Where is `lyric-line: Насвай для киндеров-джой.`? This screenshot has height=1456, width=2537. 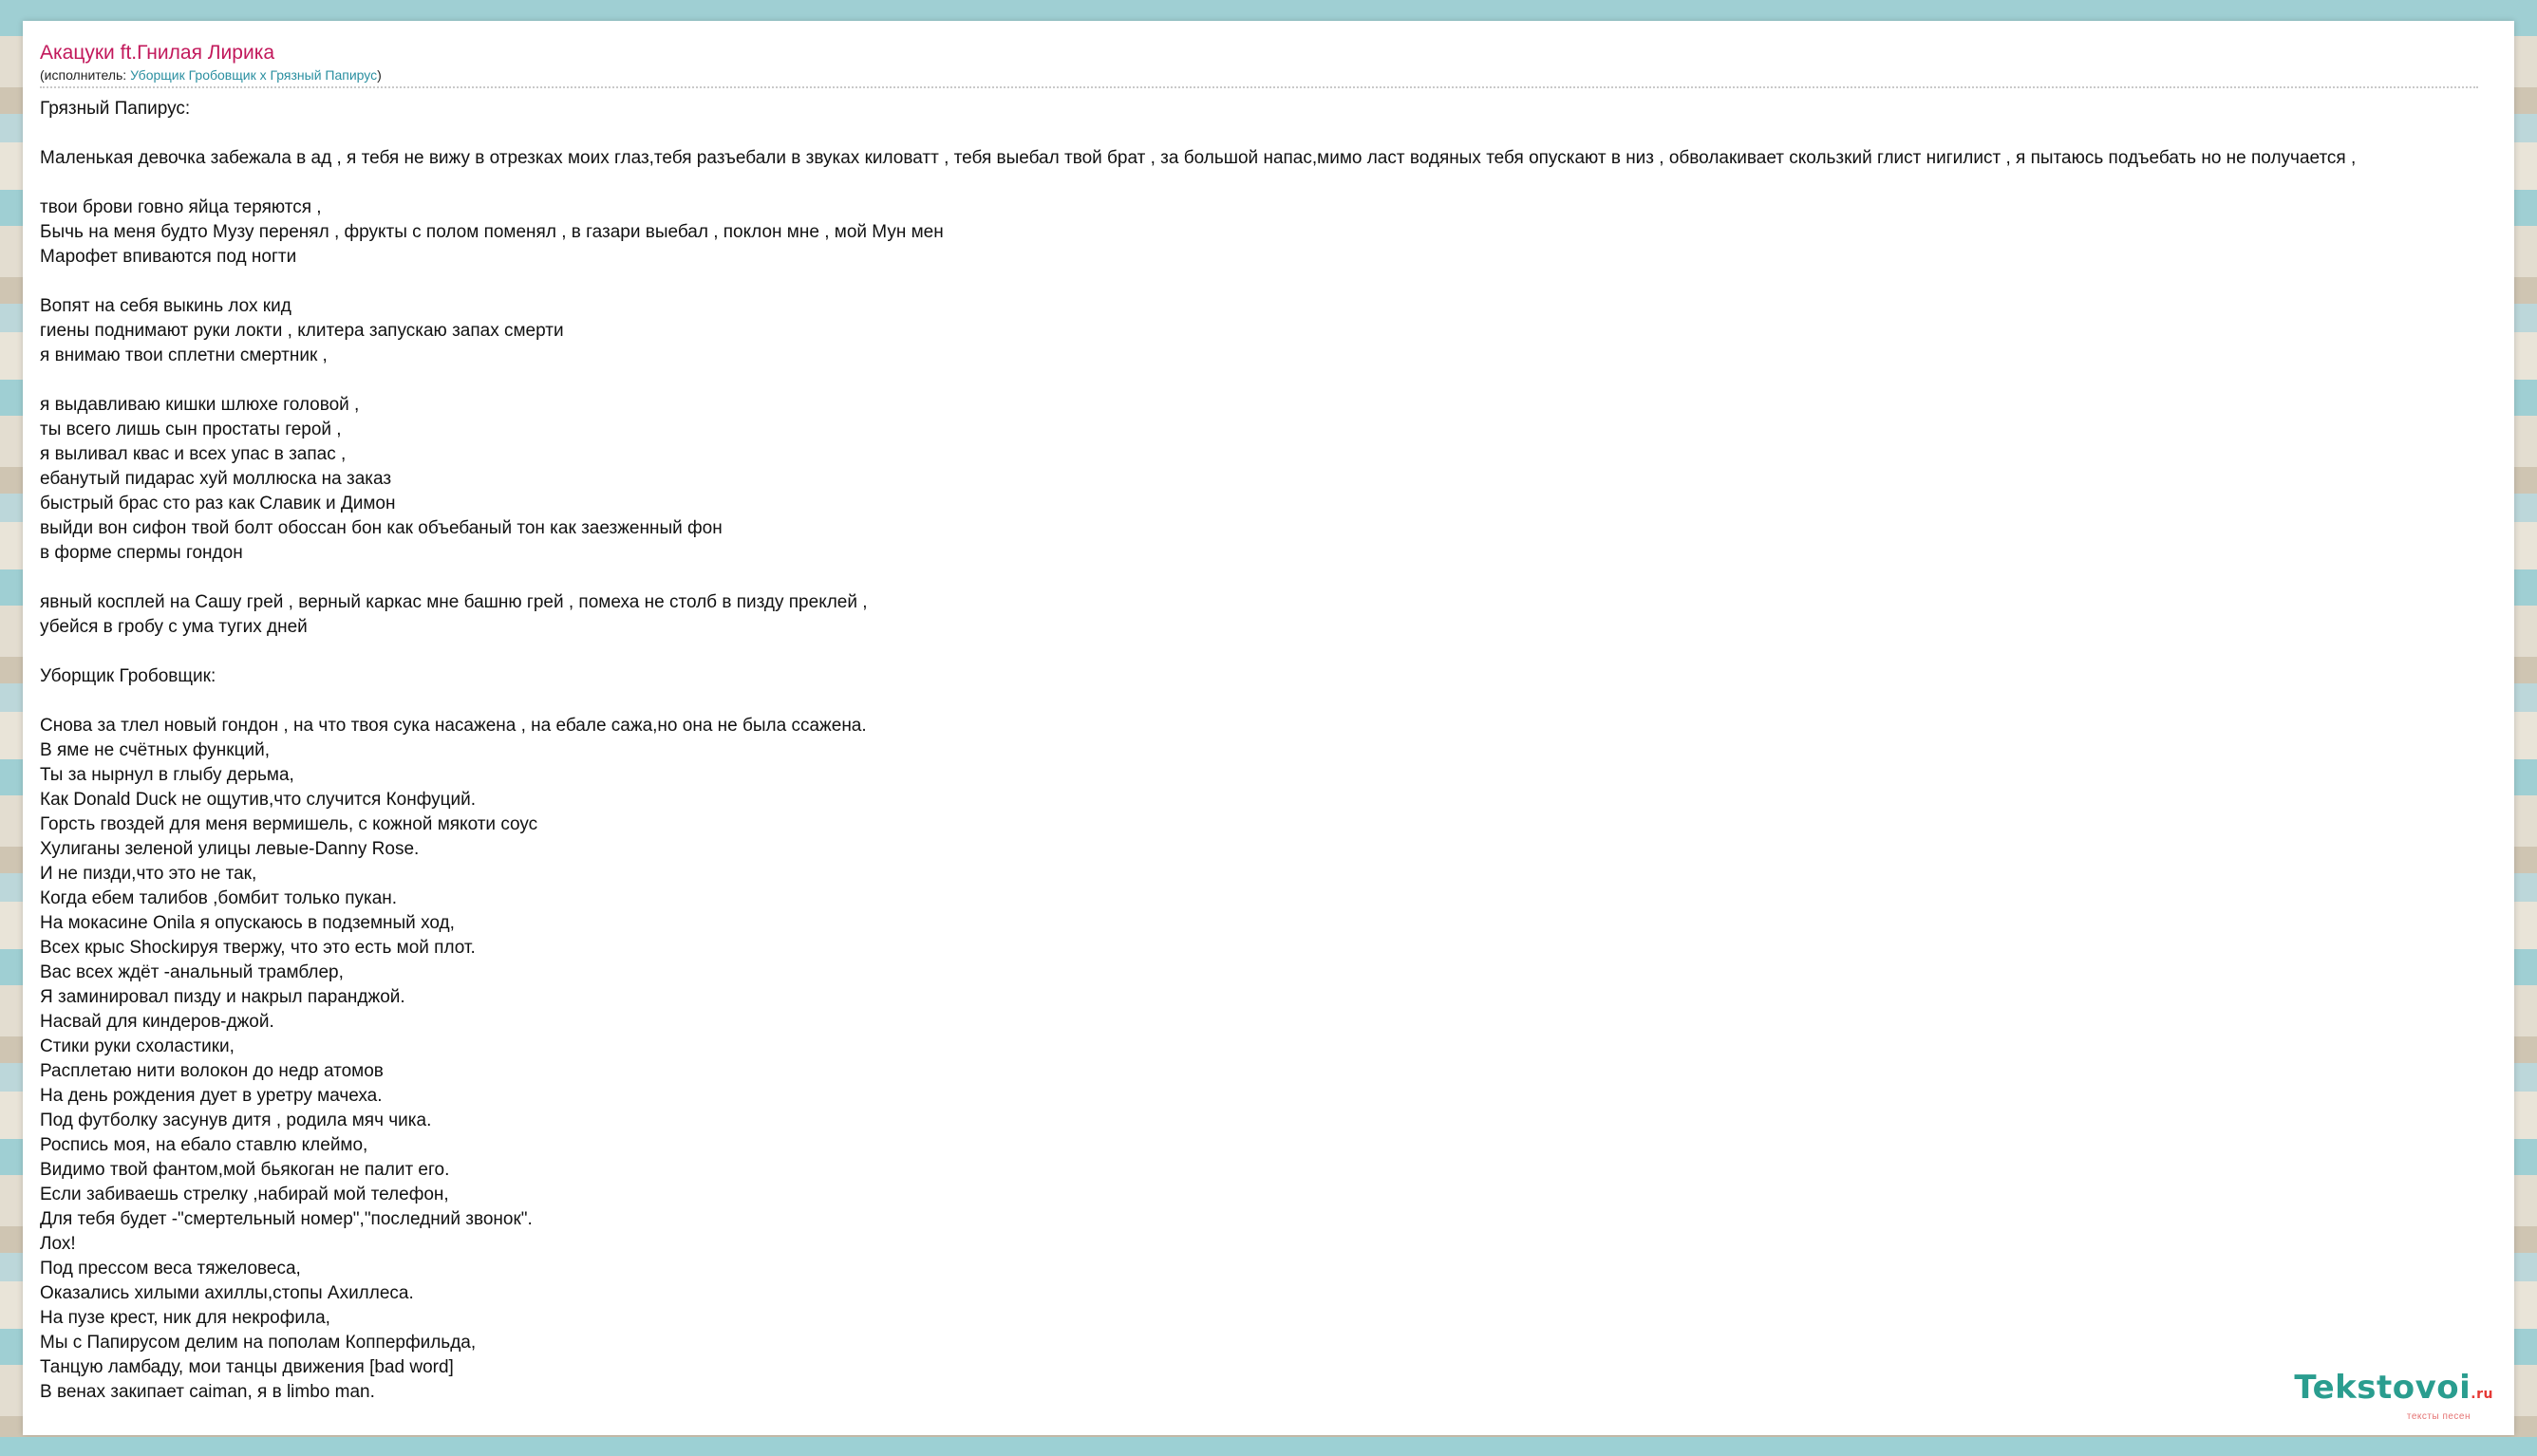 lyric-line: Насвай для киндеров-джой. is located at coordinates (157, 1022).